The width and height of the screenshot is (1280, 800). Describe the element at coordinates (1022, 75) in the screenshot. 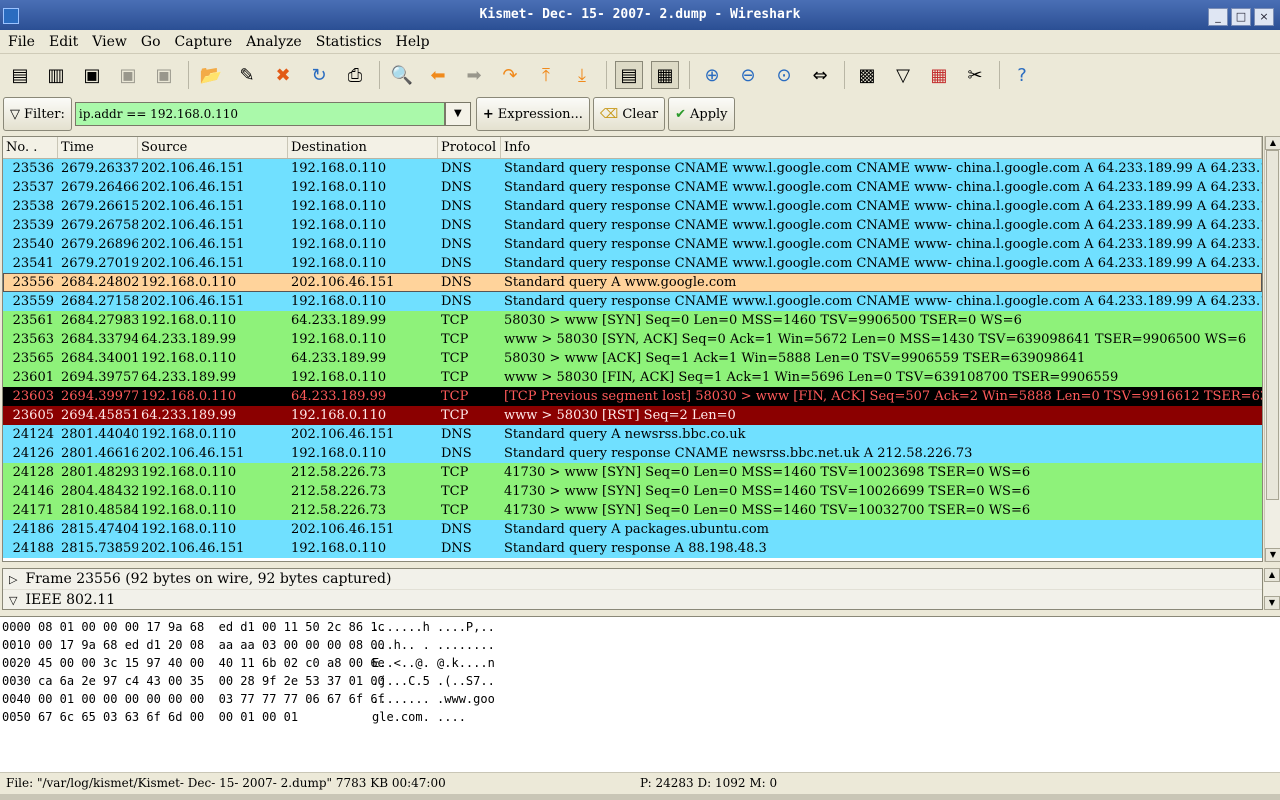

I see `help-icon: ?` at that location.